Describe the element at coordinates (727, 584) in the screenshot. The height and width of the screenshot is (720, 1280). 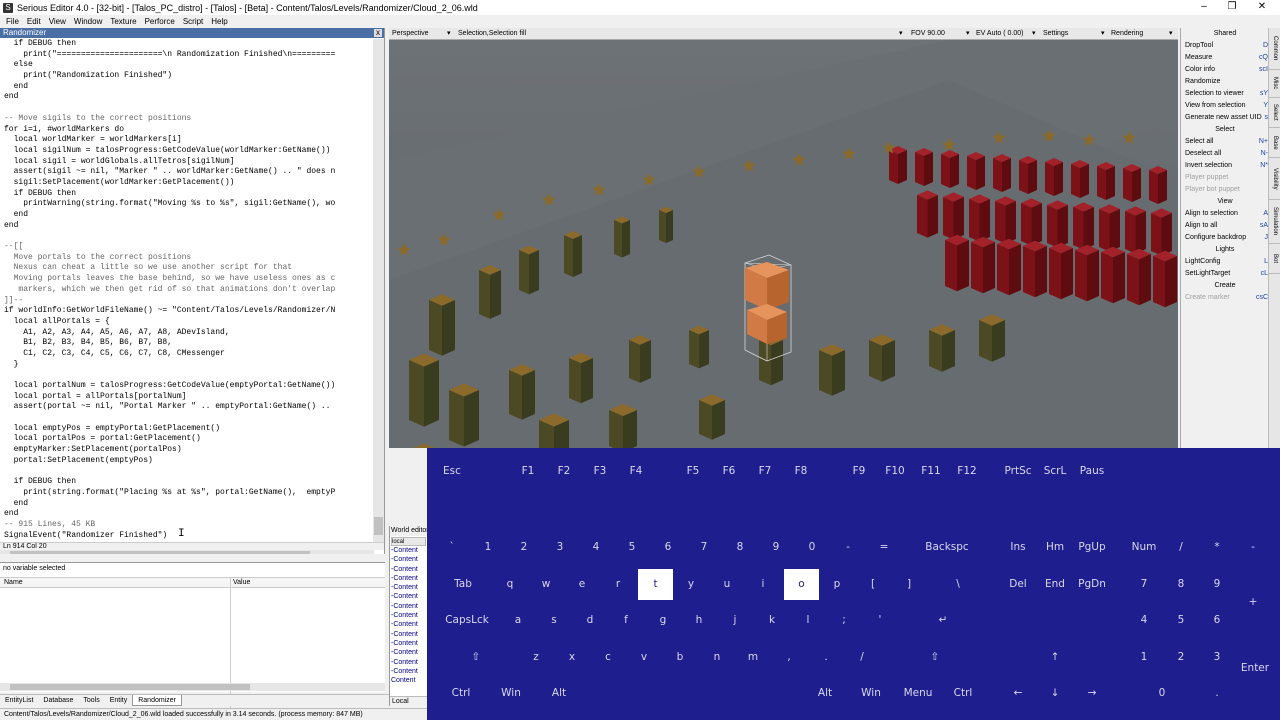
I see `key-u: u` at that location.